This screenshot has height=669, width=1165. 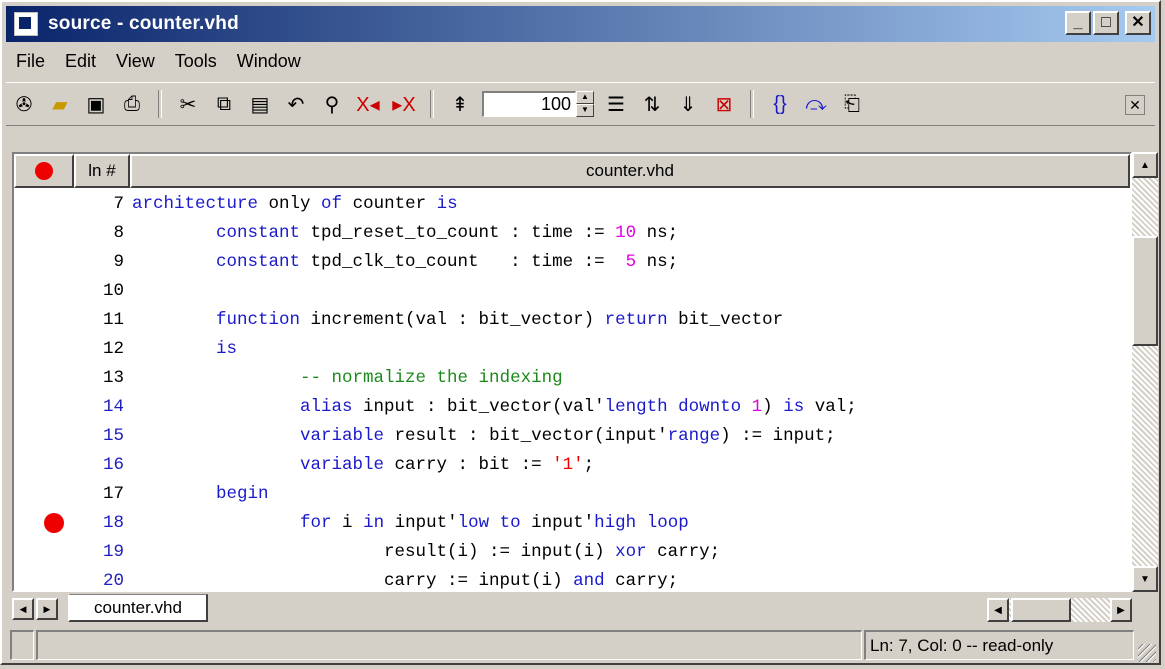 What do you see at coordinates (688, 104) in the screenshot?
I see `toggle-bookmark-icon: ⇓` at bounding box center [688, 104].